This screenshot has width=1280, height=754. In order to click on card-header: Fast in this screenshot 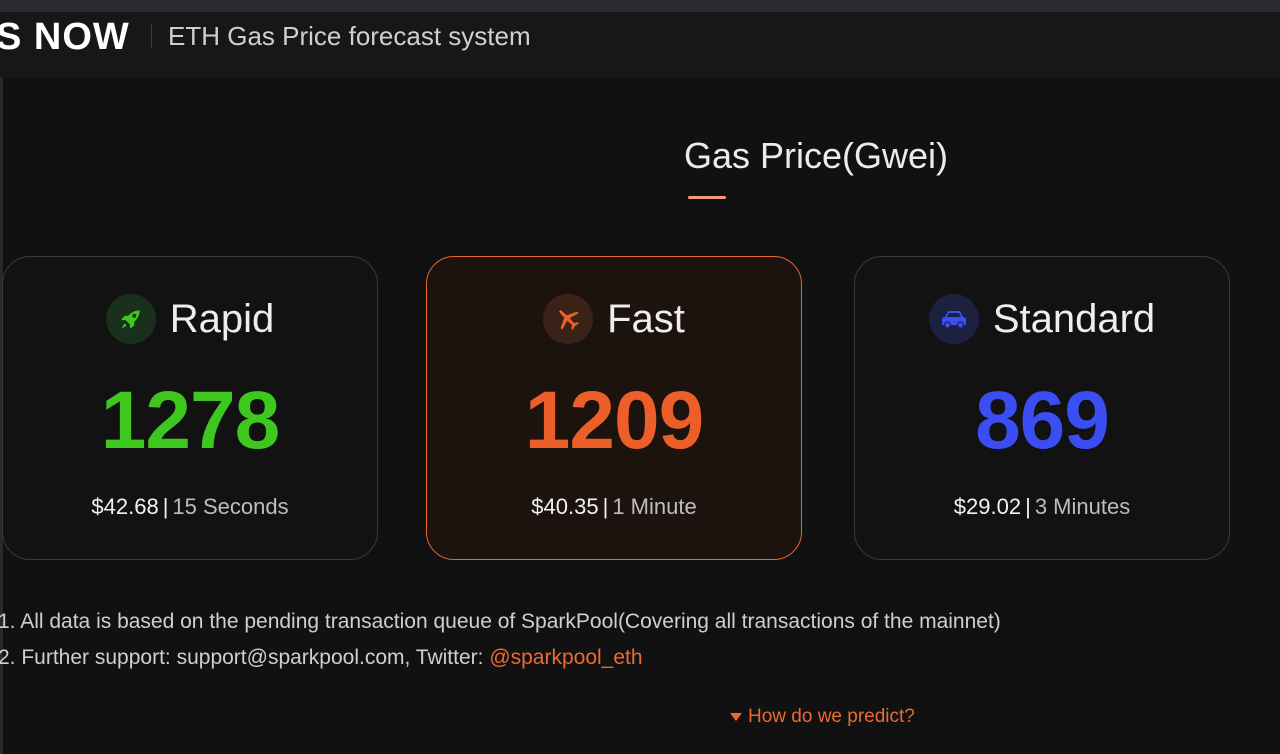, I will do `click(614, 319)`.